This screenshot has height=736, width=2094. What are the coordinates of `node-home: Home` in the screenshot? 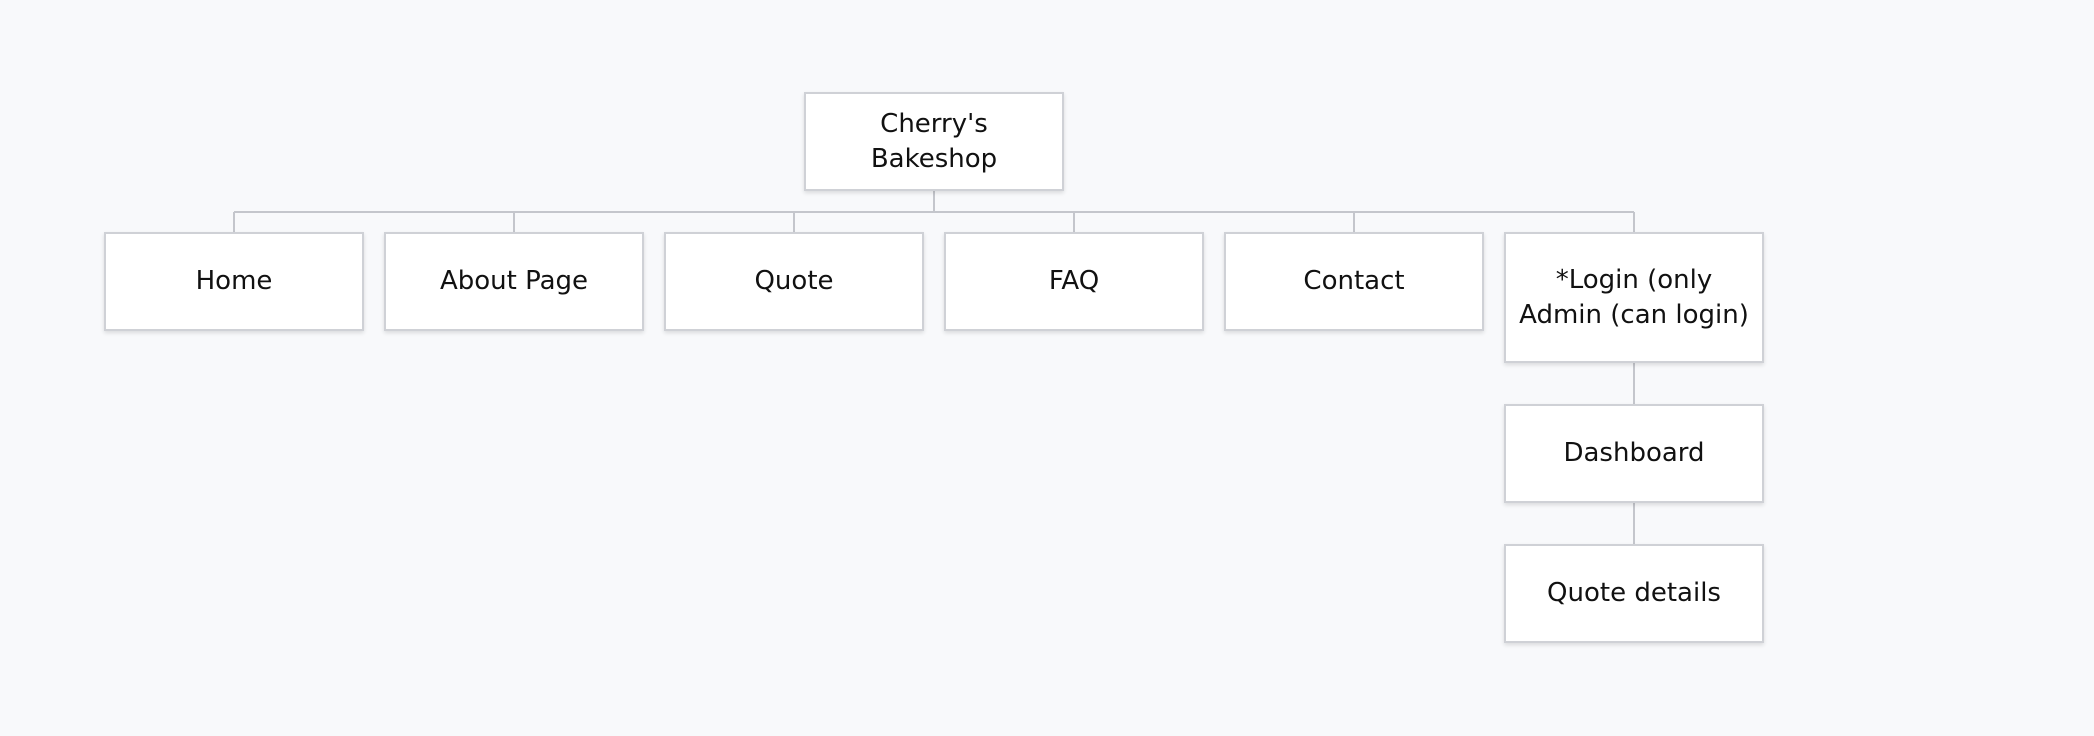 It's located at (234, 281).